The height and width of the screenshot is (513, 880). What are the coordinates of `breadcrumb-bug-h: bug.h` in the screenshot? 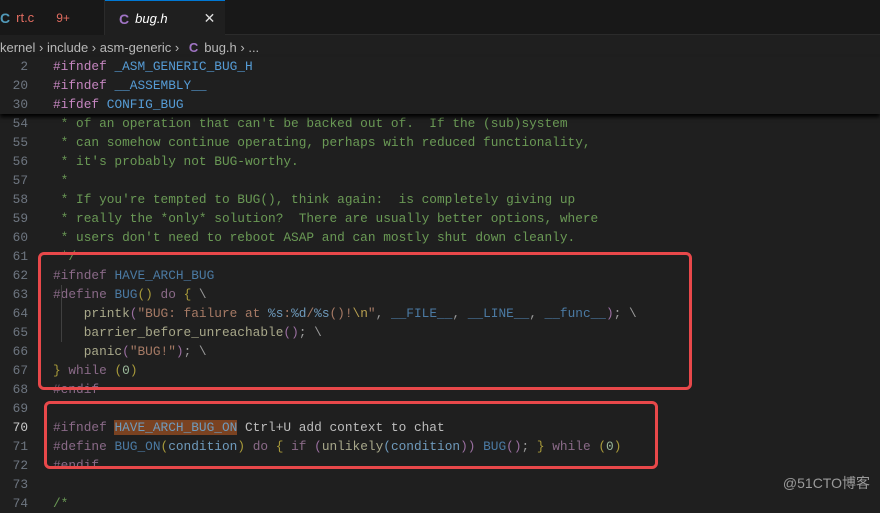 It's located at (220, 47).